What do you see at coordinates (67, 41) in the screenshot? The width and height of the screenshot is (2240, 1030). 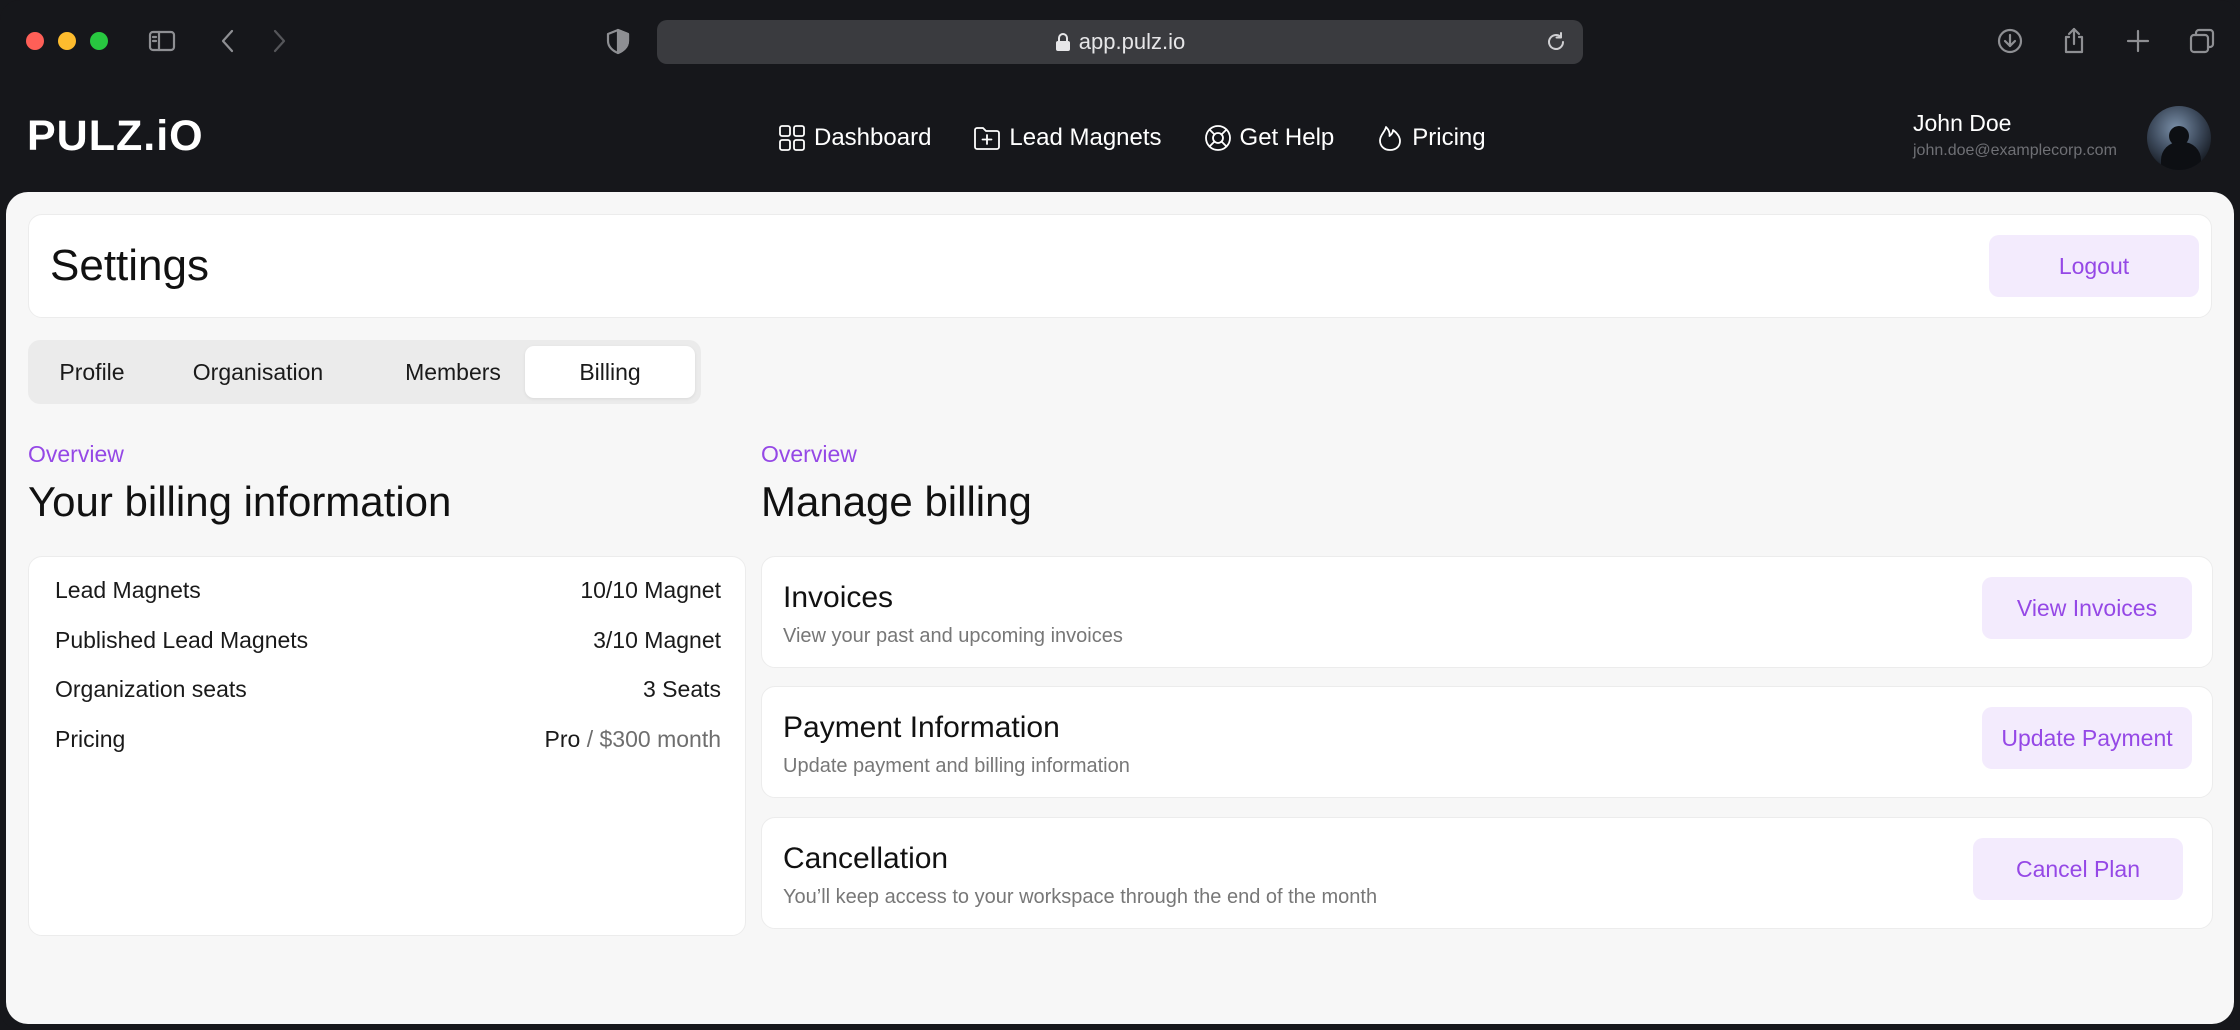 I see `minimize-window-button` at bounding box center [67, 41].